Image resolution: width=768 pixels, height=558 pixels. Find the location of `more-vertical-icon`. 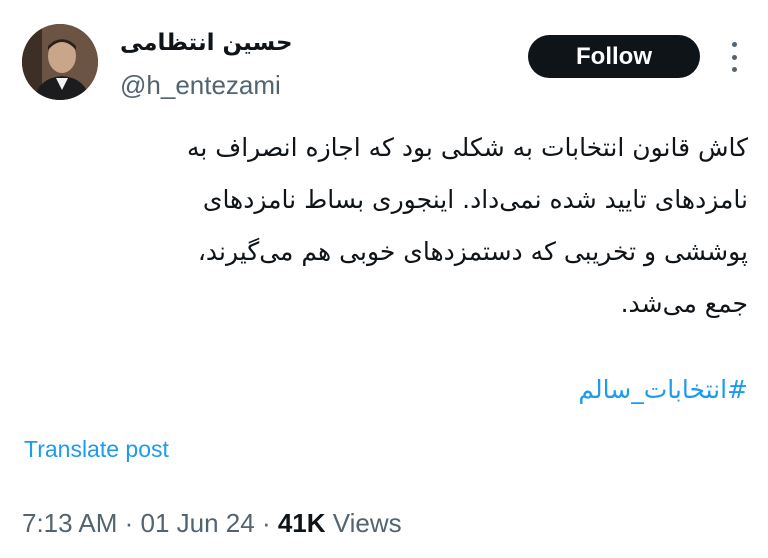

more-vertical-icon is located at coordinates (734, 57).